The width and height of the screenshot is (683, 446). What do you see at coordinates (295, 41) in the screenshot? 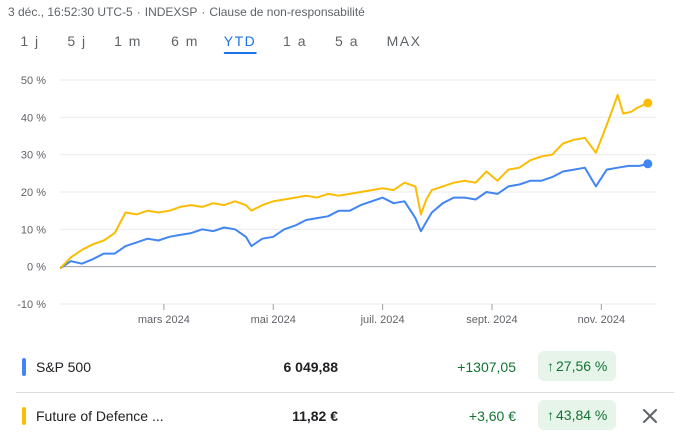
I see `tab-1-year: 1 a` at bounding box center [295, 41].